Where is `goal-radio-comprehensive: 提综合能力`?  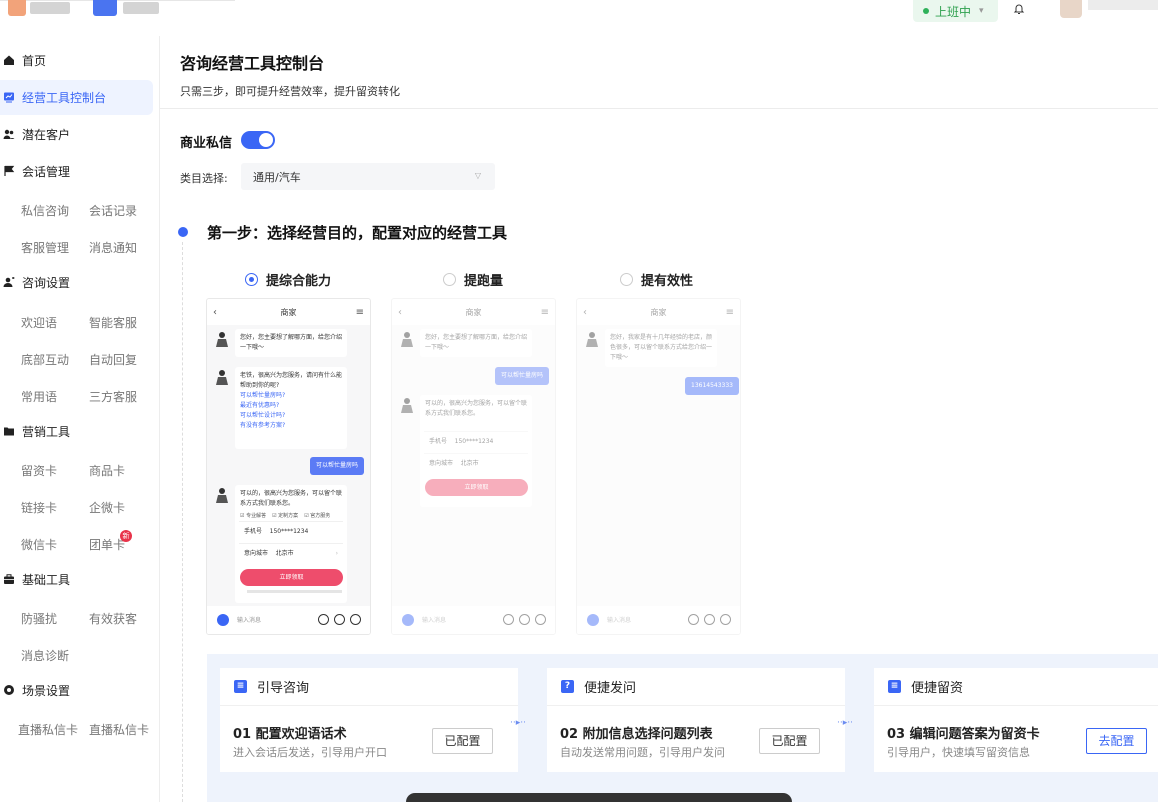 goal-radio-comprehensive: 提综合能力 is located at coordinates (288, 279).